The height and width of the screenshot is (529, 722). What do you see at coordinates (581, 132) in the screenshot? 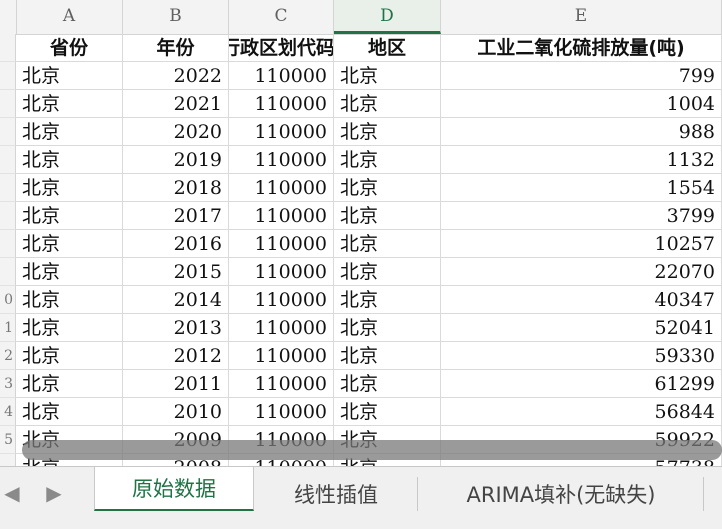
I see `table-cell: 988` at bounding box center [581, 132].